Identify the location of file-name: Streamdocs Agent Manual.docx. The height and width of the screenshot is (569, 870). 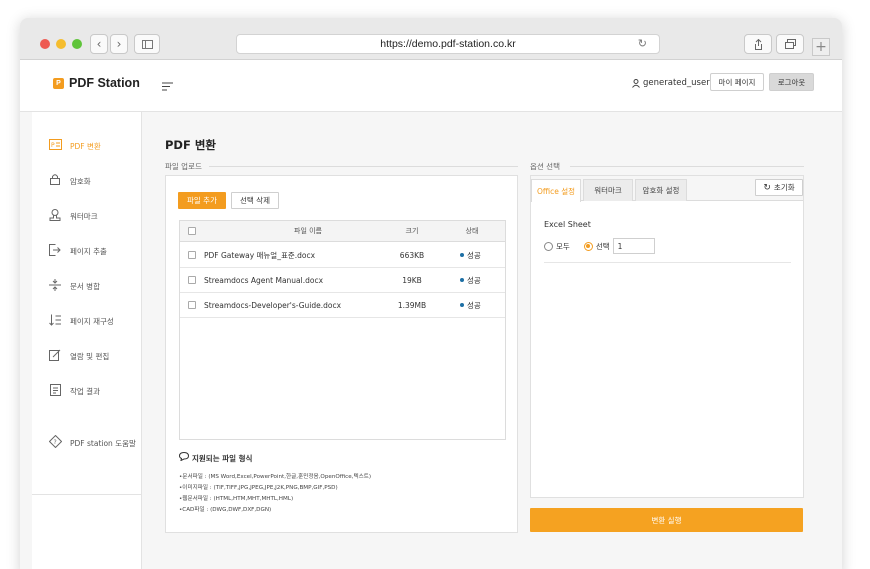
(264, 280).